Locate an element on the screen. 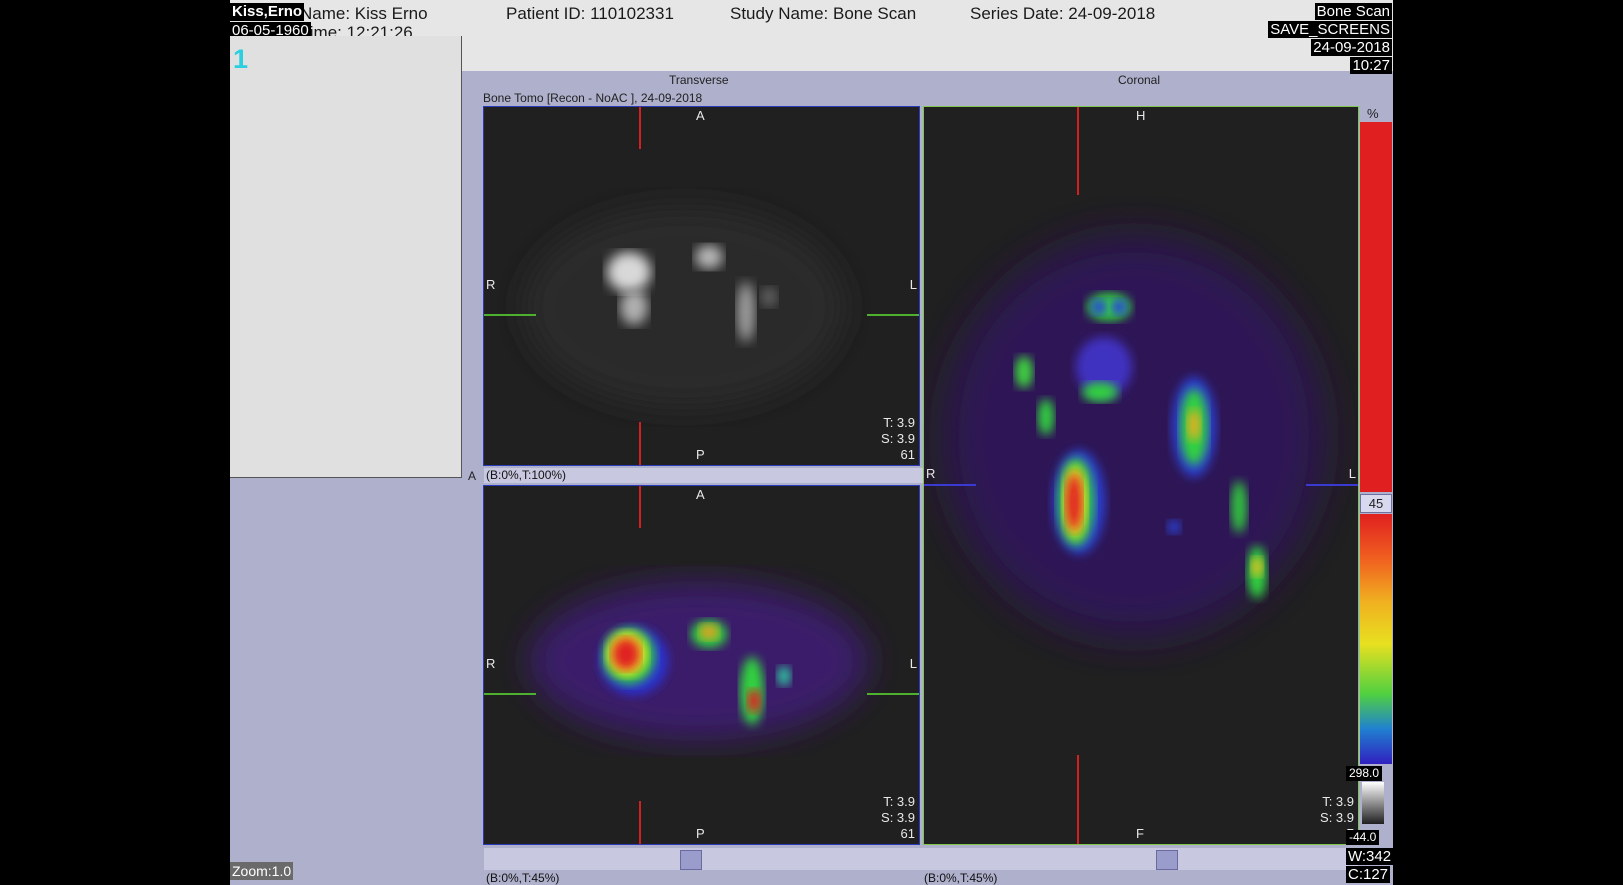  transverse-color-image is located at coordinates (699, 661).